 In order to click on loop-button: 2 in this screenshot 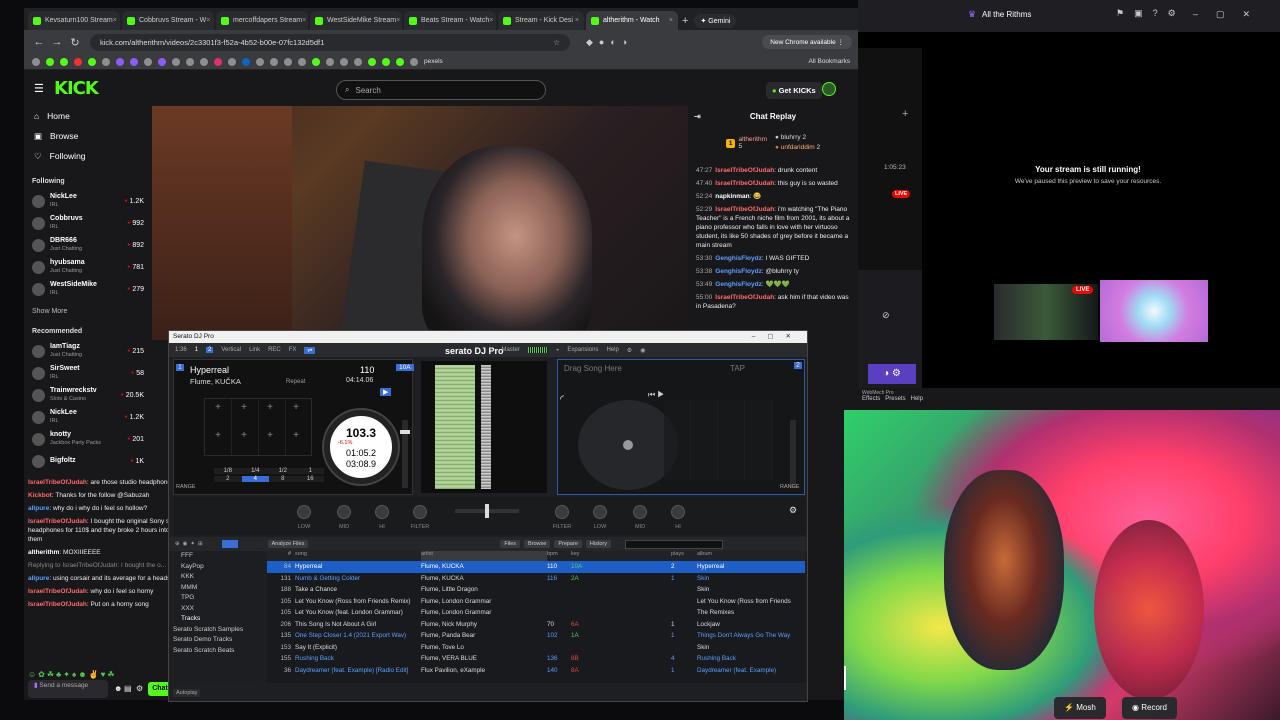, I will do `click(228, 479)`.